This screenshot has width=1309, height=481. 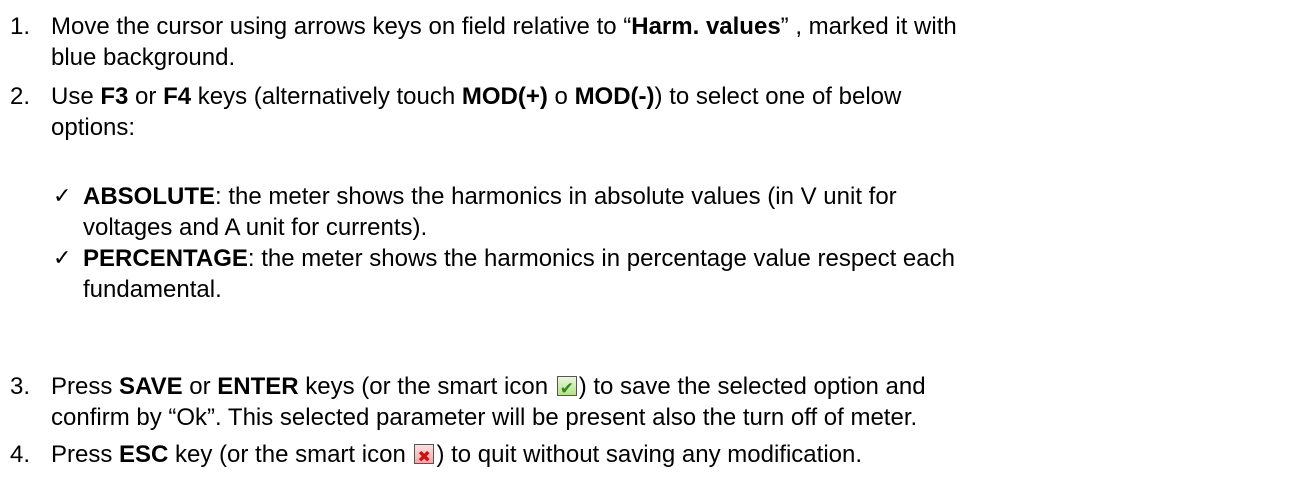 What do you see at coordinates (177, 96) in the screenshot?
I see `emphasis-text: F4` at bounding box center [177, 96].